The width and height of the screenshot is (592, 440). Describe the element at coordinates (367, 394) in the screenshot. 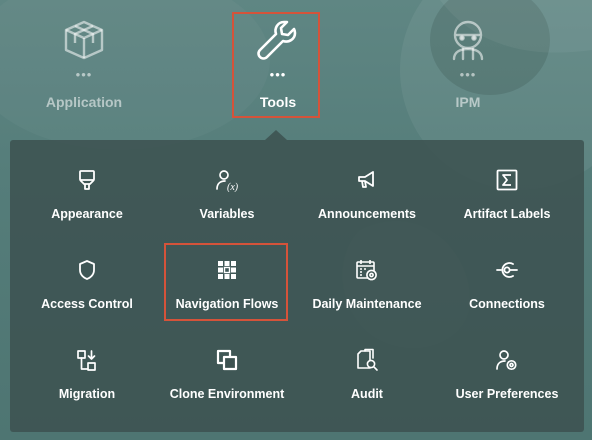

I see `card-label: Audit` at that location.